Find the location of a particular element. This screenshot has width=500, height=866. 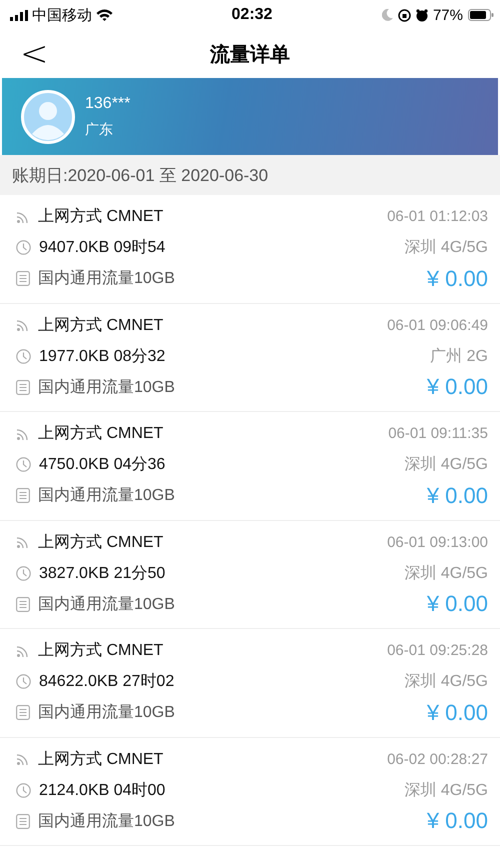

data-usage: 3827.0KB 21分50 is located at coordinates (102, 574).